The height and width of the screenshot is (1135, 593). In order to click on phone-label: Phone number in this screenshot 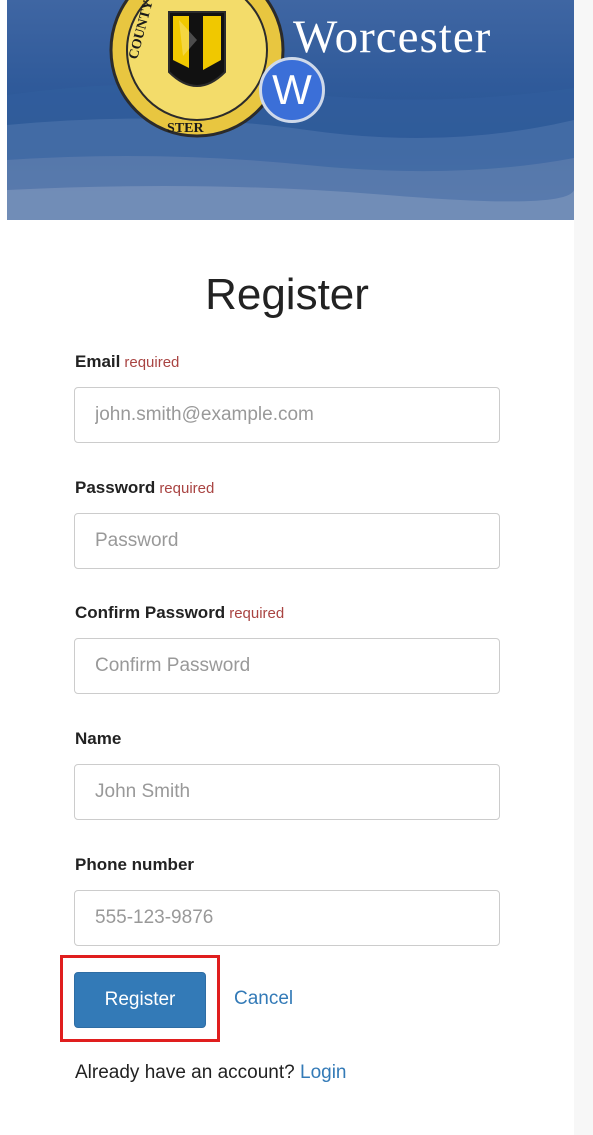, I will do `click(134, 865)`.